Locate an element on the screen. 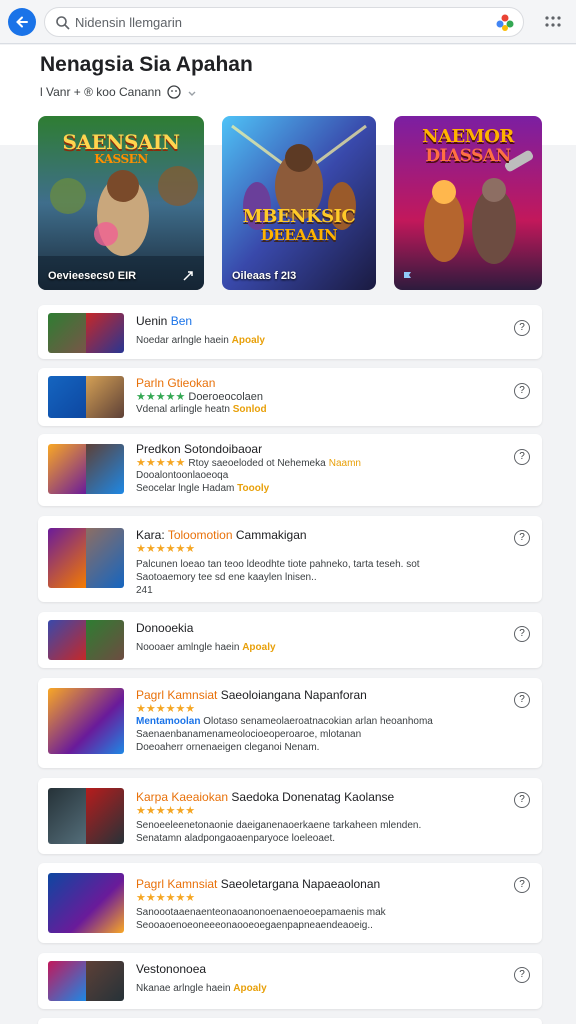 Image resolution: width=576 pixels, height=1024 pixels. chevron-icon is located at coordinates (192, 93).